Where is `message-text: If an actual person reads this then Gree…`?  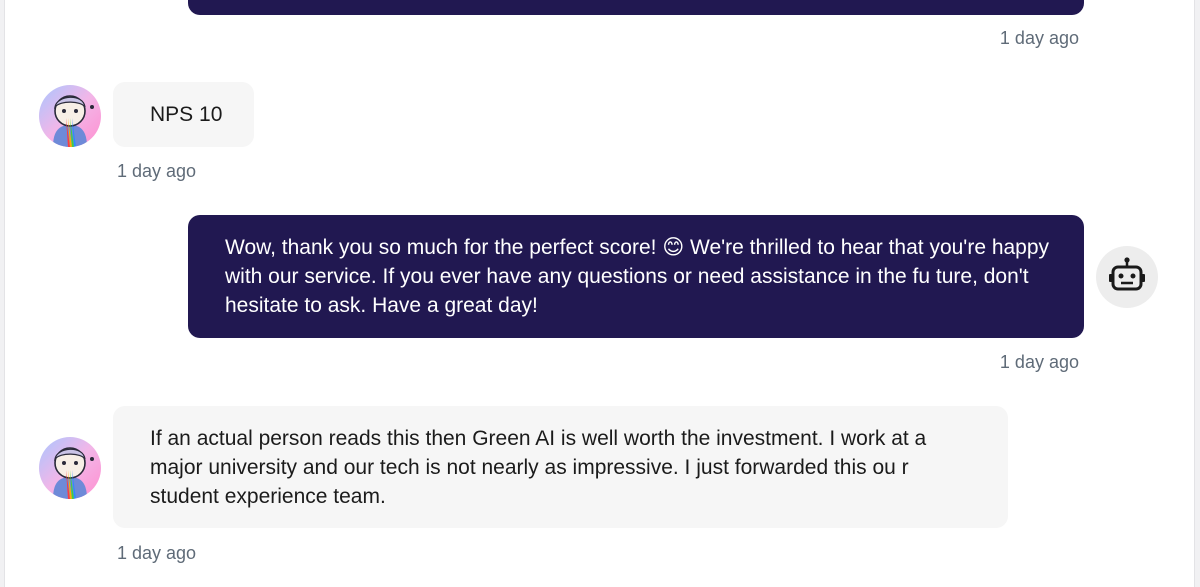 message-text: If an actual person reads this then Gree… is located at coordinates (538, 467).